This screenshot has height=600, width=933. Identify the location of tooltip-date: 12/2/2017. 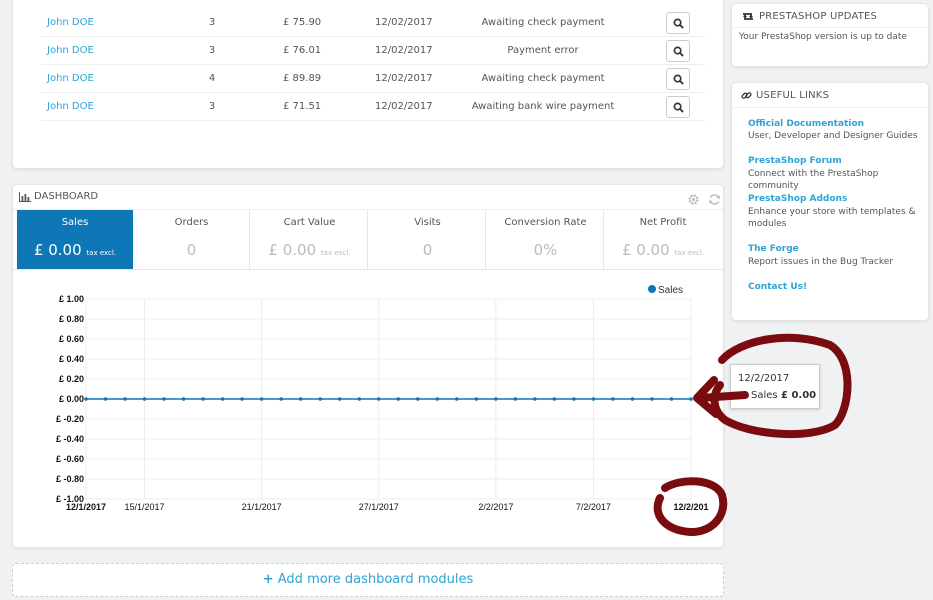
(764, 378).